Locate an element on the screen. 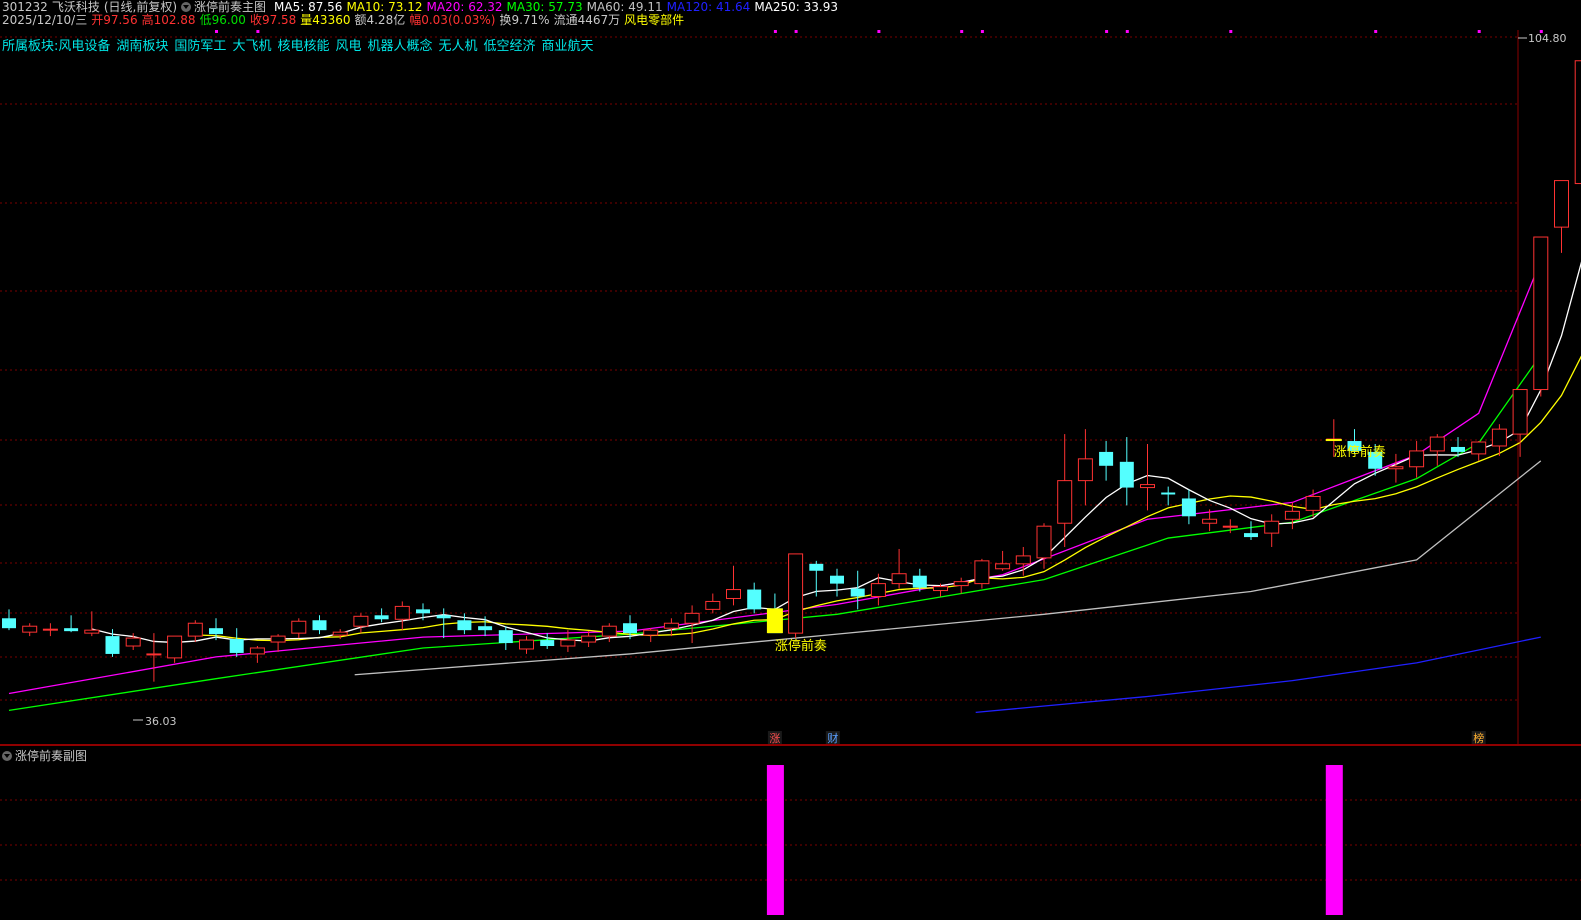 The width and height of the screenshot is (1581, 920). event-marker: 财 is located at coordinates (832, 738).